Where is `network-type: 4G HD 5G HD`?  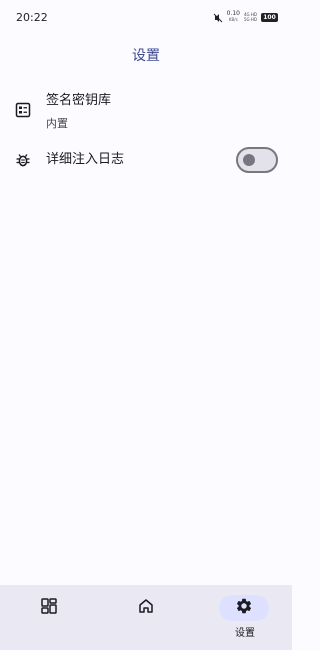
network-type: 4G HD 5G HD is located at coordinates (250, 17).